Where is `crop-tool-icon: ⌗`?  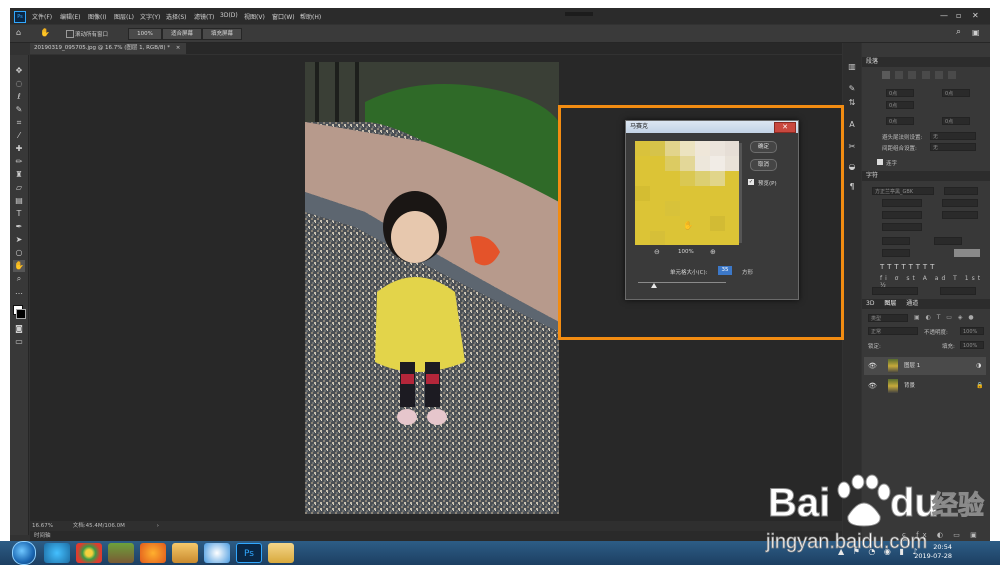
crop-tool-icon: ⌗ is located at coordinates (19, 123).